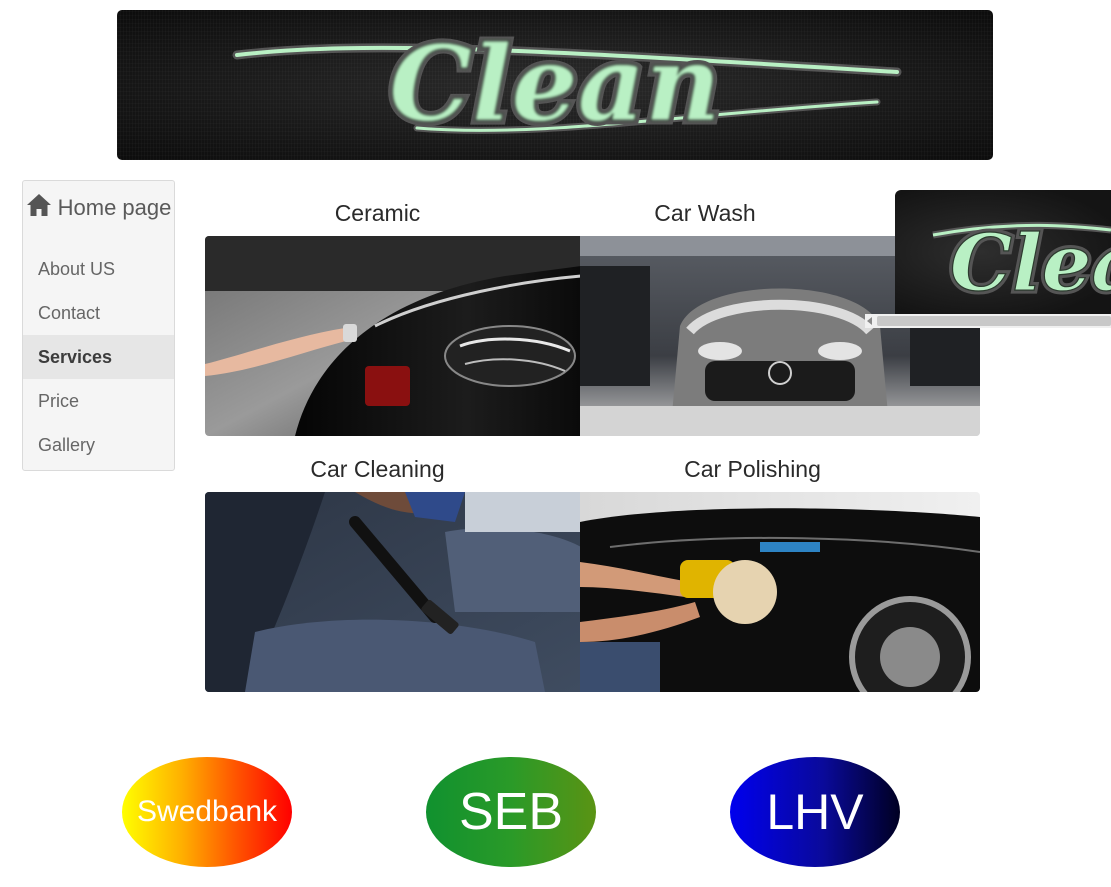 This screenshot has height=887, width=1111. Describe the element at coordinates (98, 269) in the screenshot. I see `nav-item-about: About US` at that location.